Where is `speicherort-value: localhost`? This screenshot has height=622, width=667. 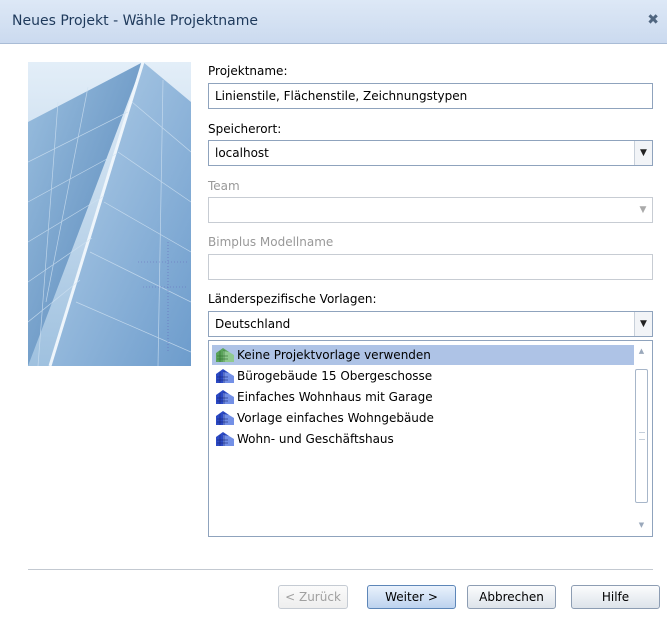 speicherort-value: localhost is located at coordinates (242, 153).